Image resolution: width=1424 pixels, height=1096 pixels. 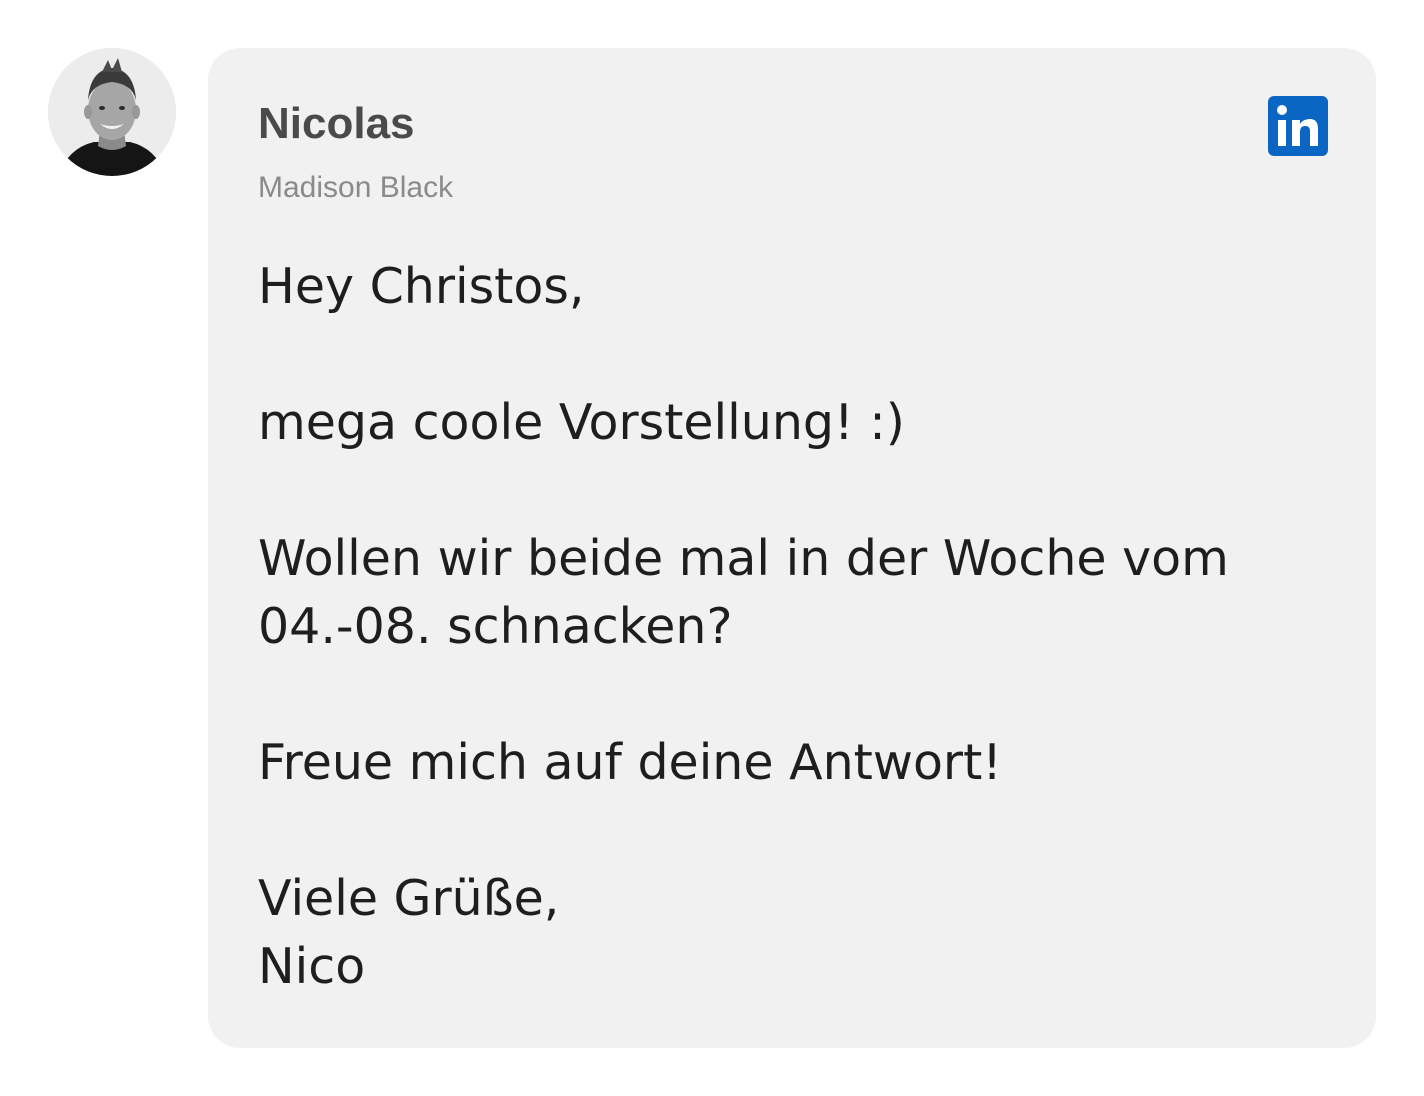 I want to click on message-greeting: Hey Christos,, so click(x=421, y=286).